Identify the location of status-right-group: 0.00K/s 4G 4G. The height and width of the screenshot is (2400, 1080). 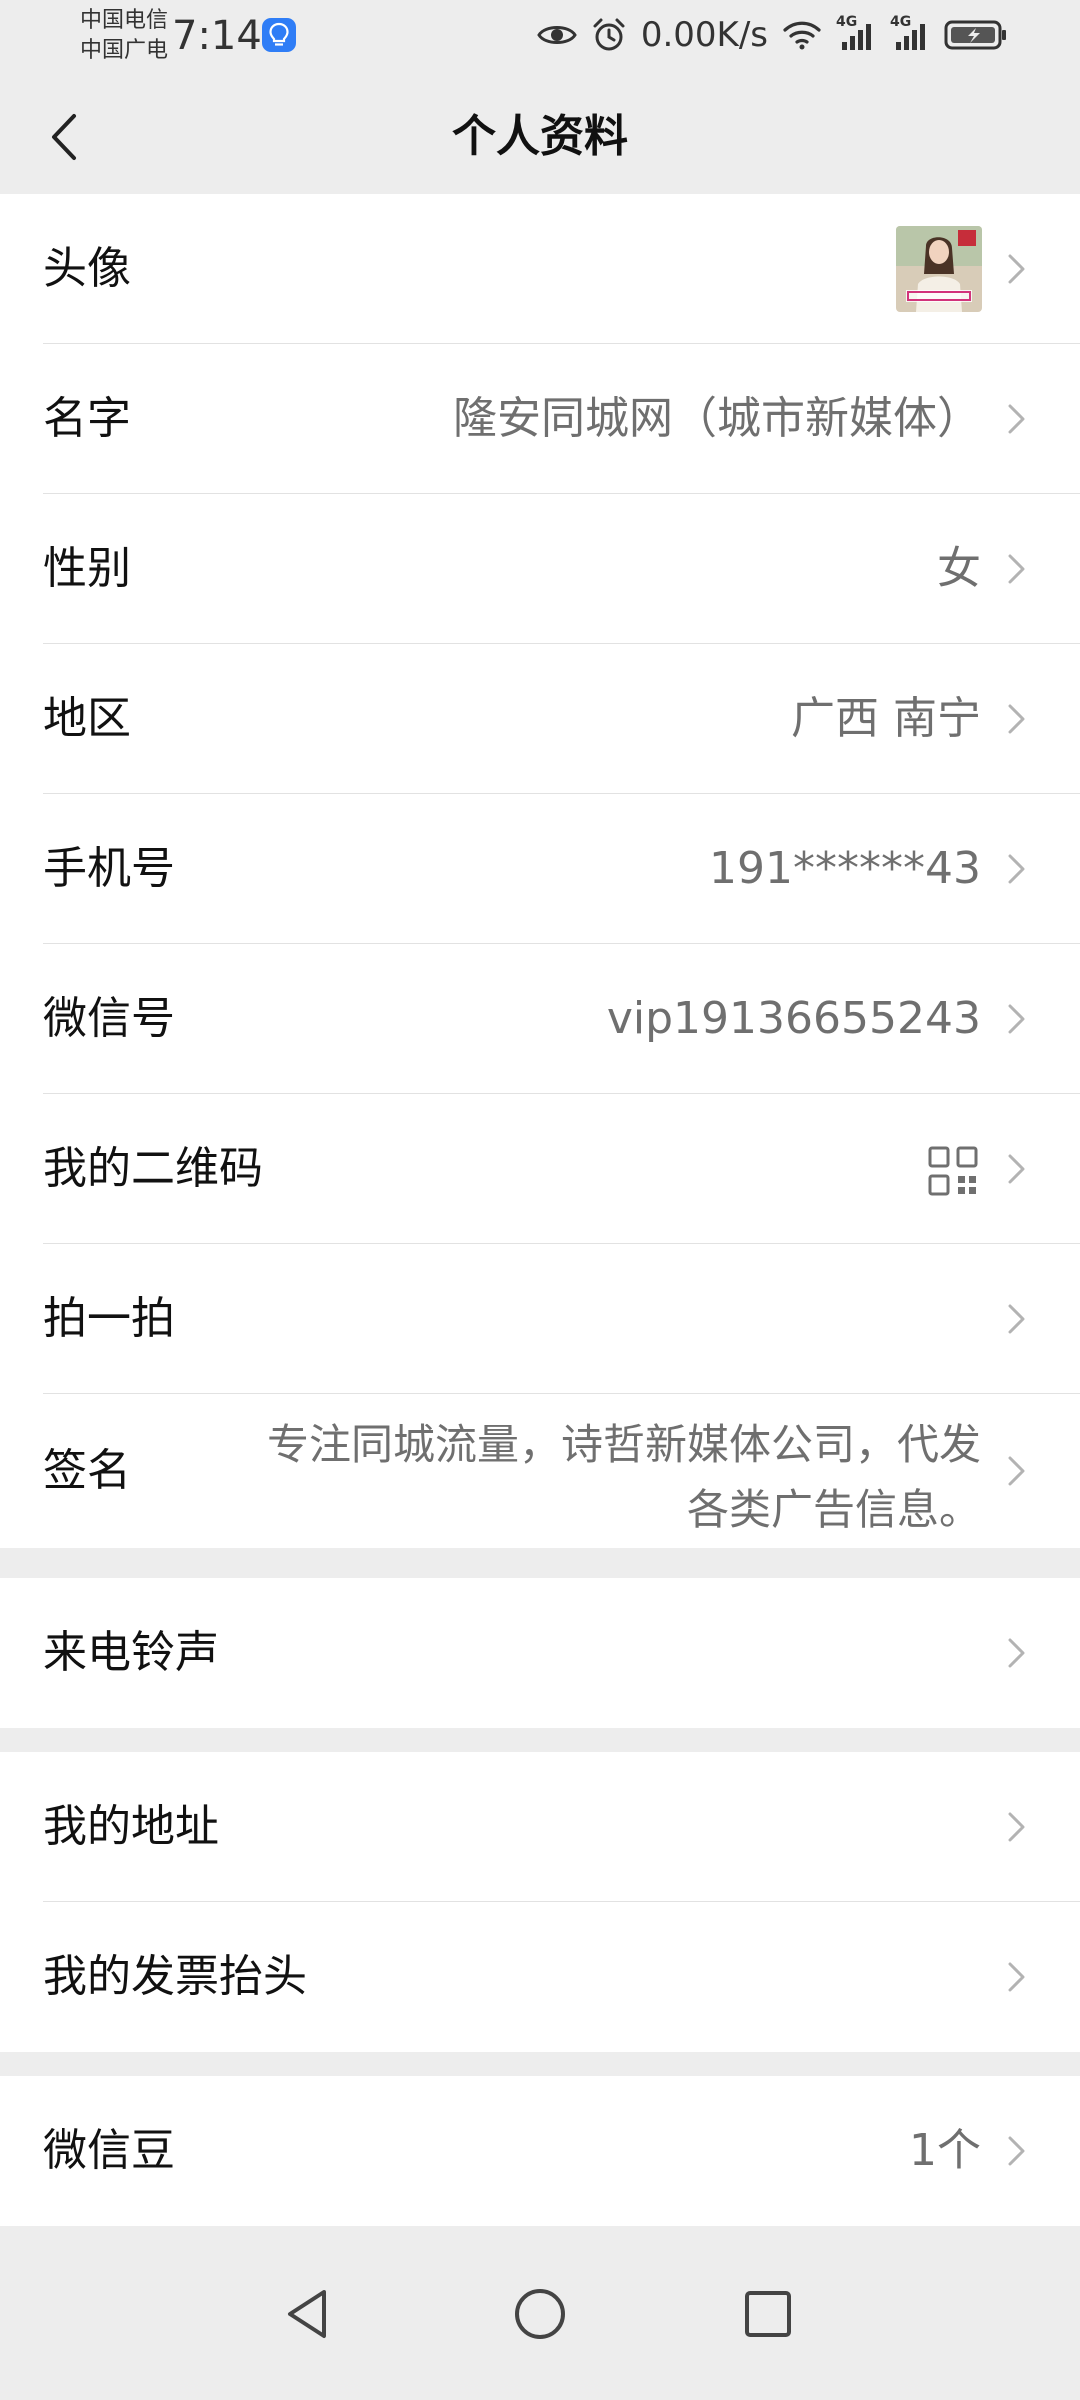
(772, 35).